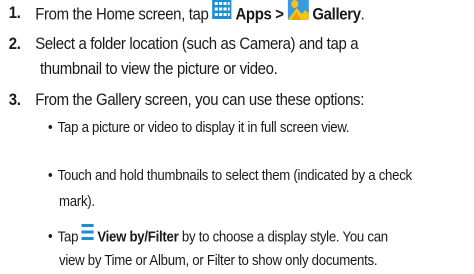 The height and width of the screenshot is (274, 474). I want to click on apps-label: Apps >, so click(259, 14).